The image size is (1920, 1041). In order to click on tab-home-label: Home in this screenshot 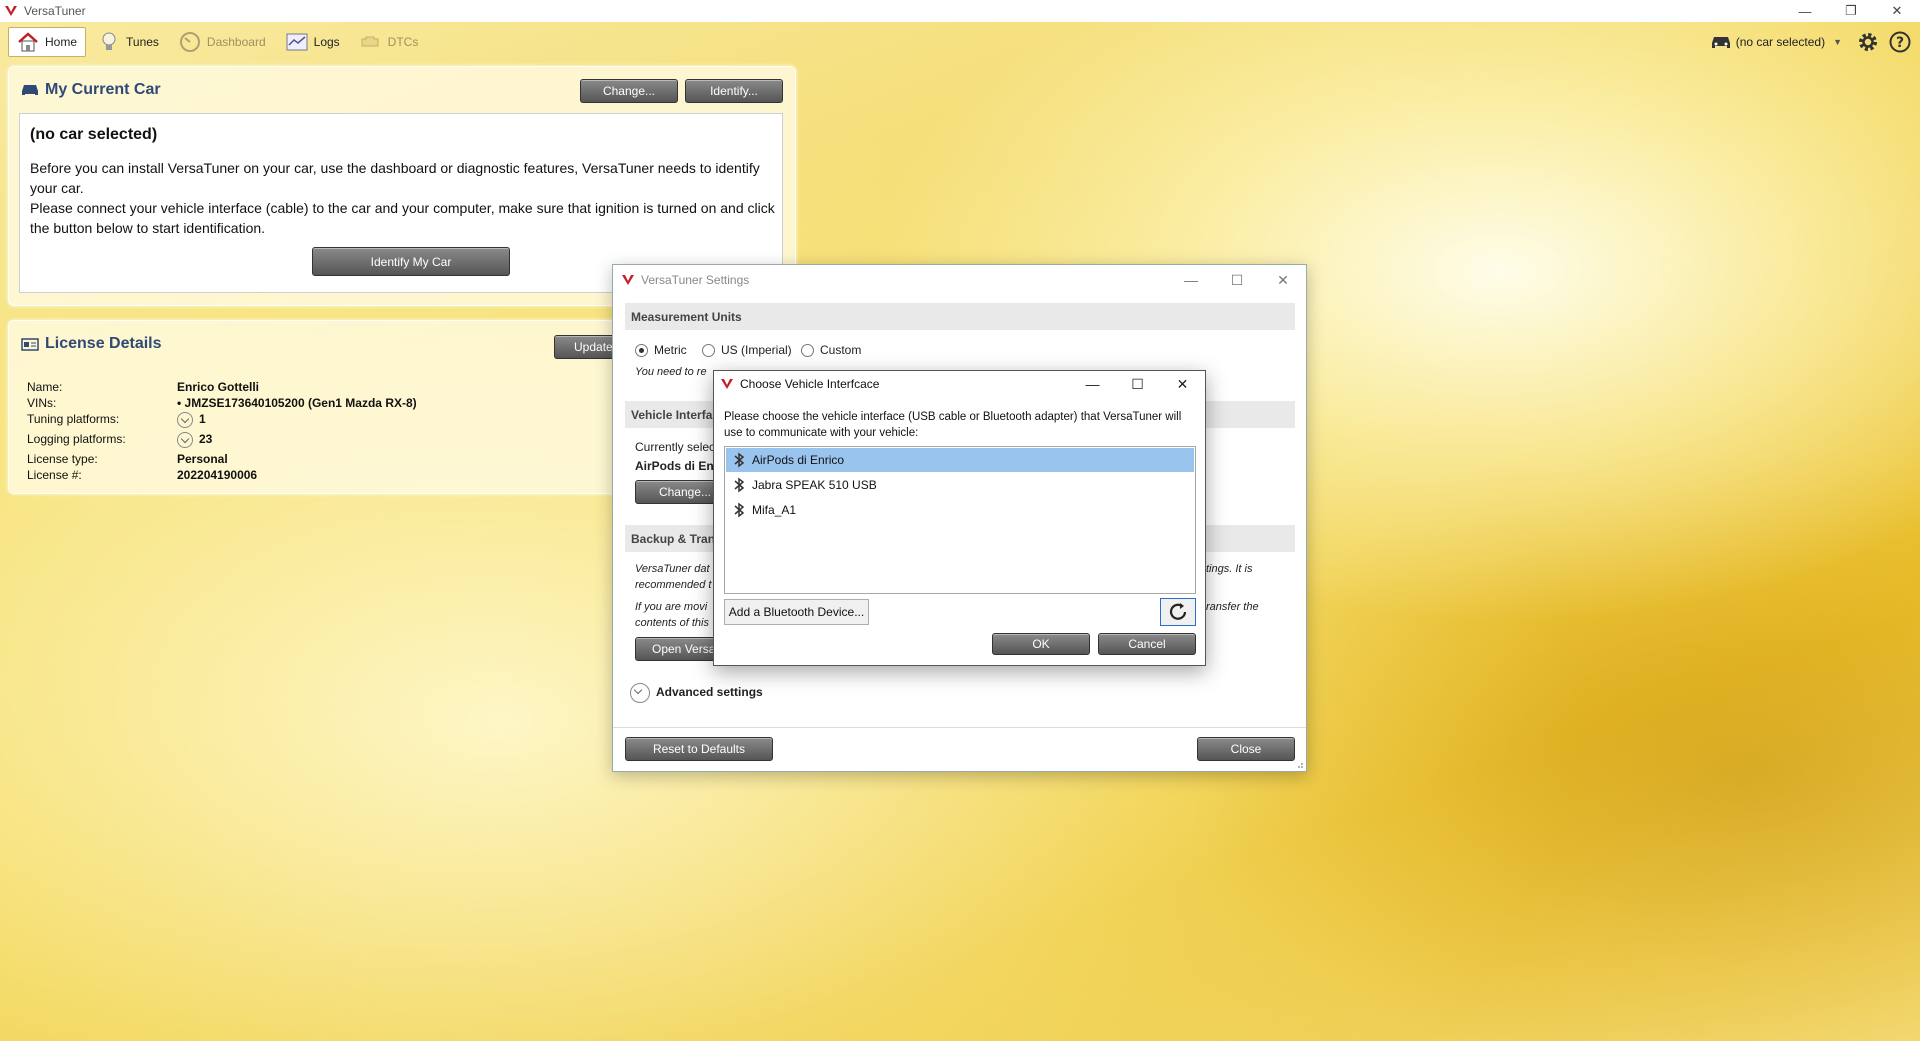, I will do `click(61, 41)`.